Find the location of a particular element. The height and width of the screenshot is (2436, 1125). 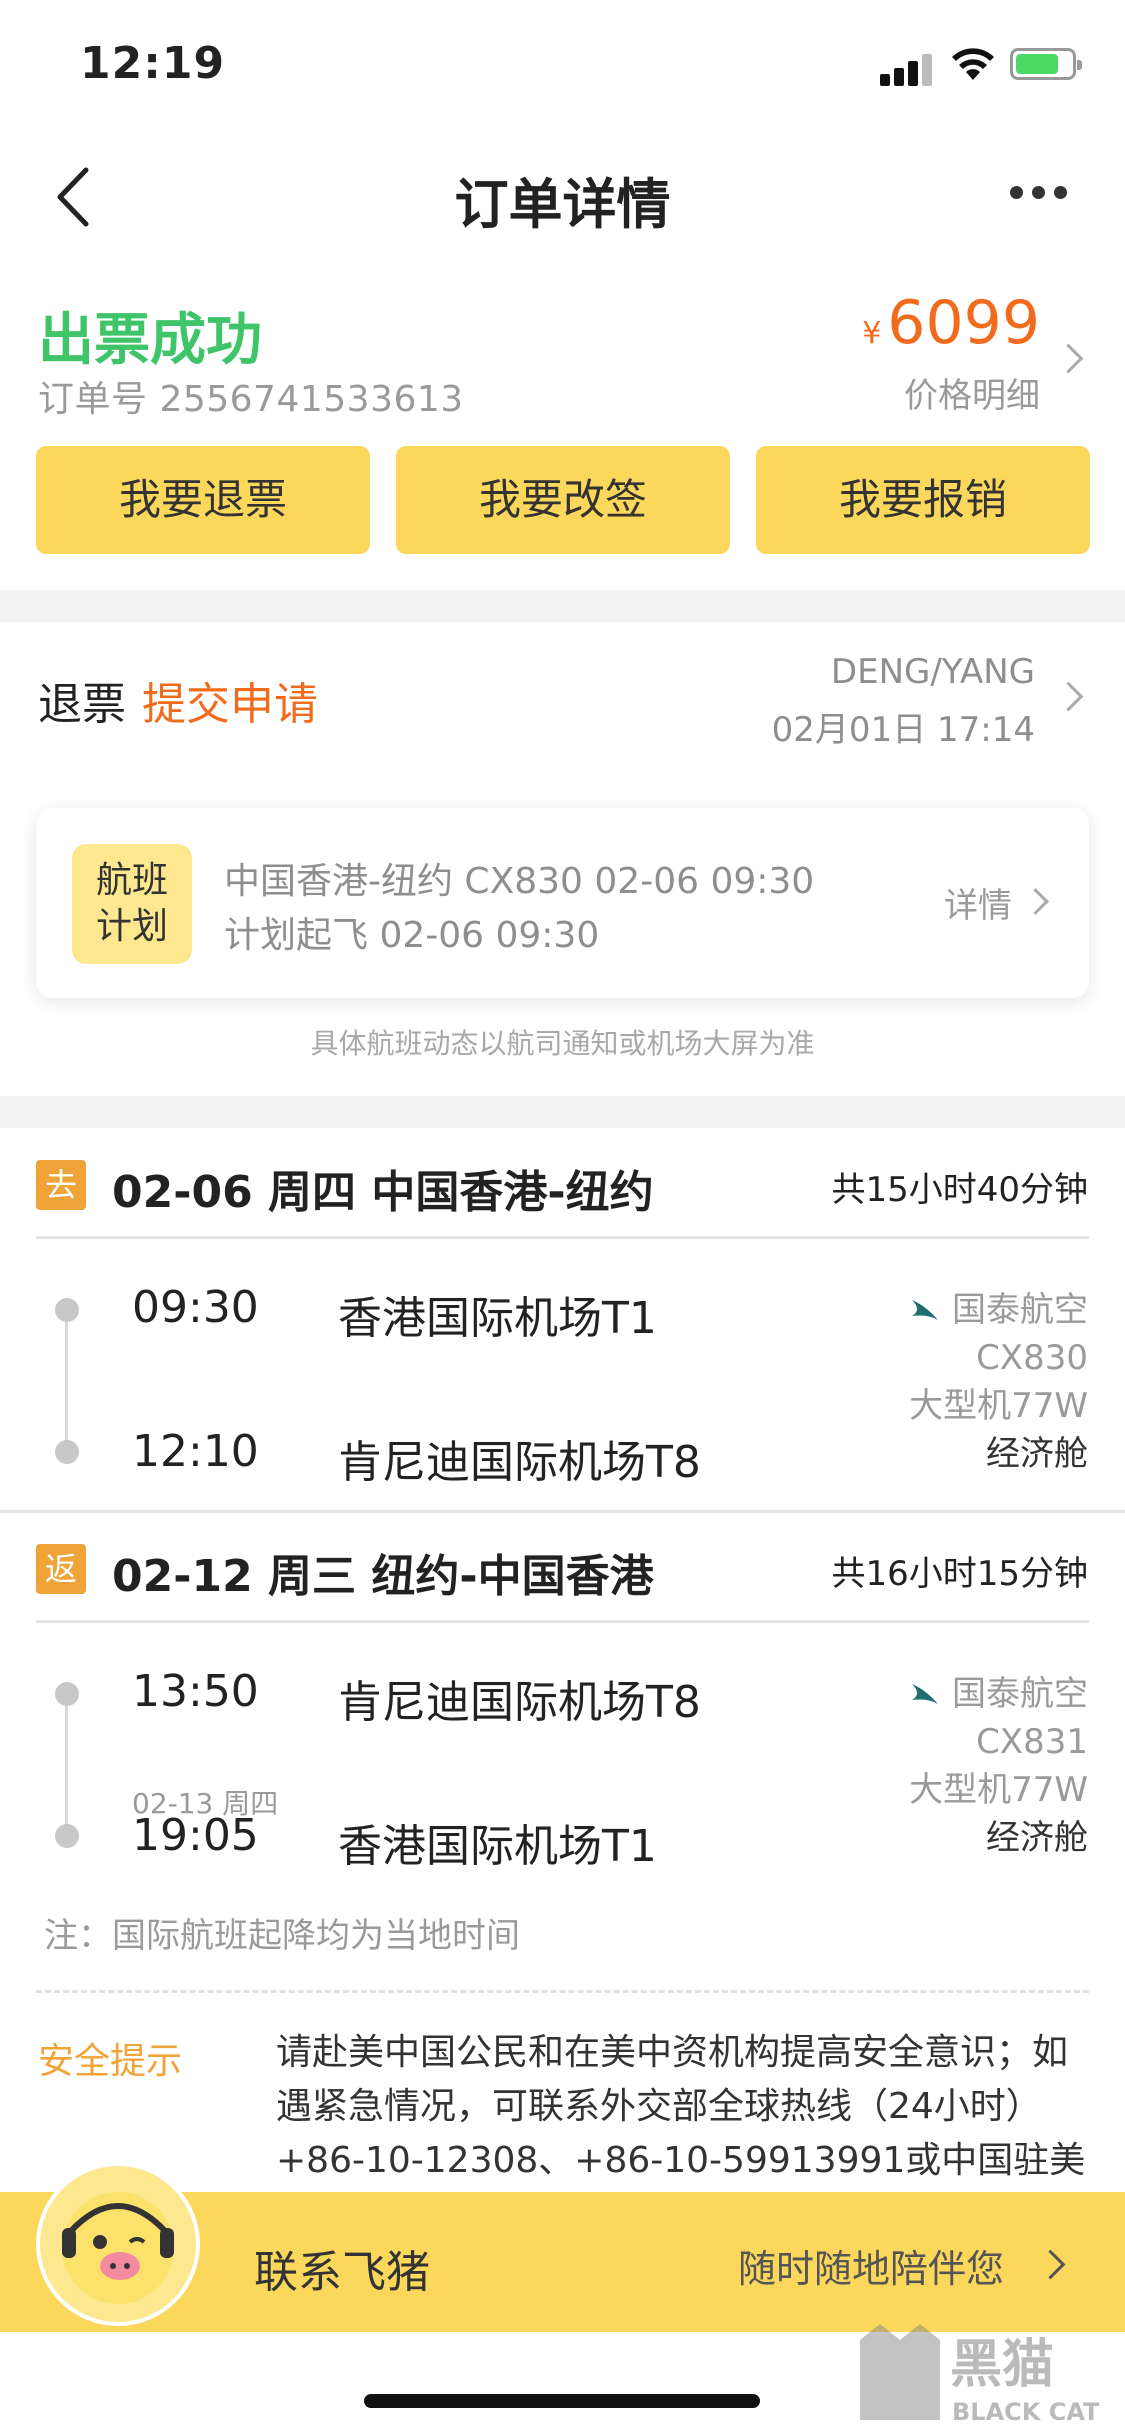

segment-title: 02-06 周四 中国香港-纽约 is located at coordinates (383, 1192).